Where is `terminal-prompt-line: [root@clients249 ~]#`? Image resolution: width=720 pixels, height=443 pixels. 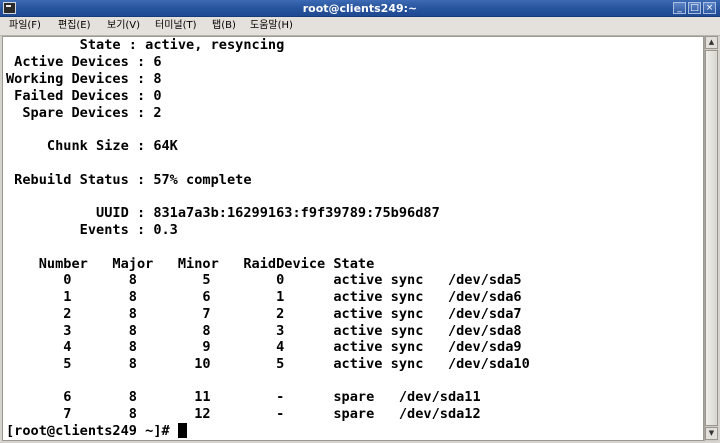 terminal-prompt-line: [root@clients249 ~]# is located at coordinates (96, 431).